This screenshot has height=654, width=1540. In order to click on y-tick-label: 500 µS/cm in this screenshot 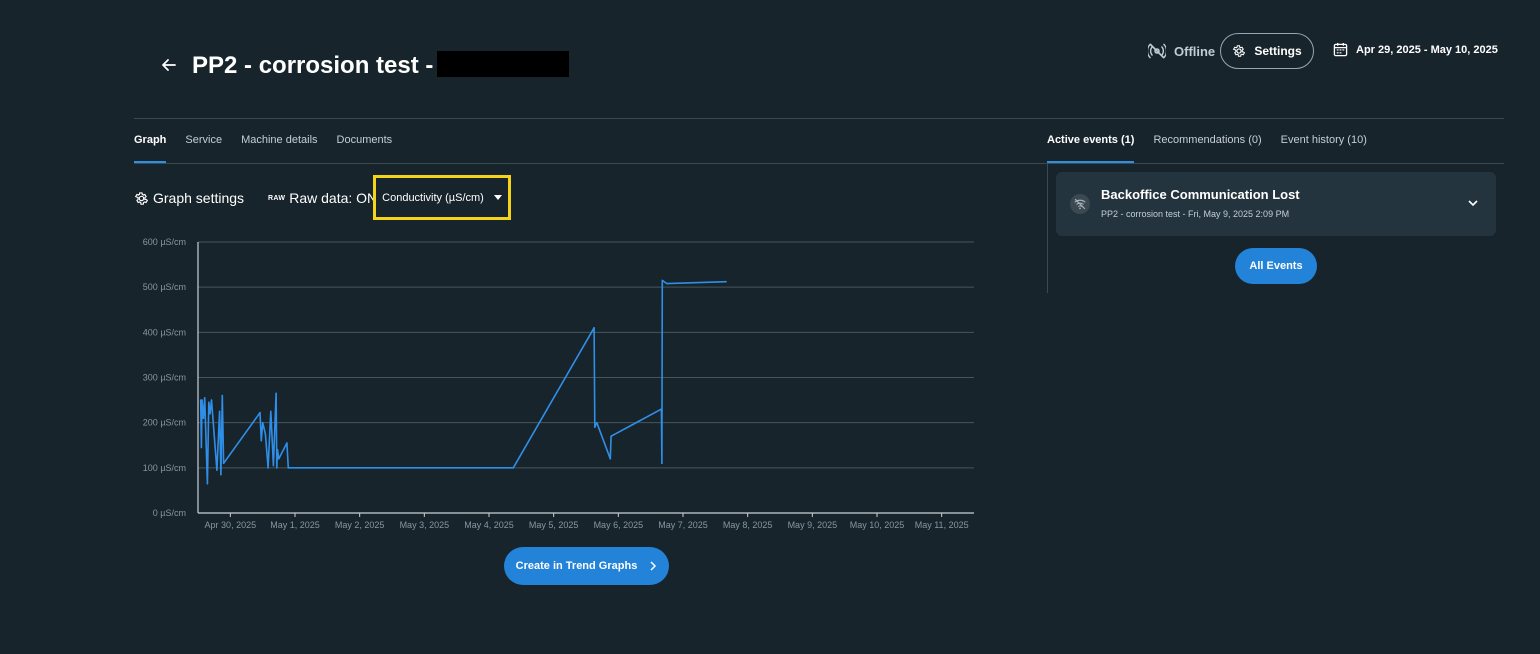, I will do `click(164, 287)`.